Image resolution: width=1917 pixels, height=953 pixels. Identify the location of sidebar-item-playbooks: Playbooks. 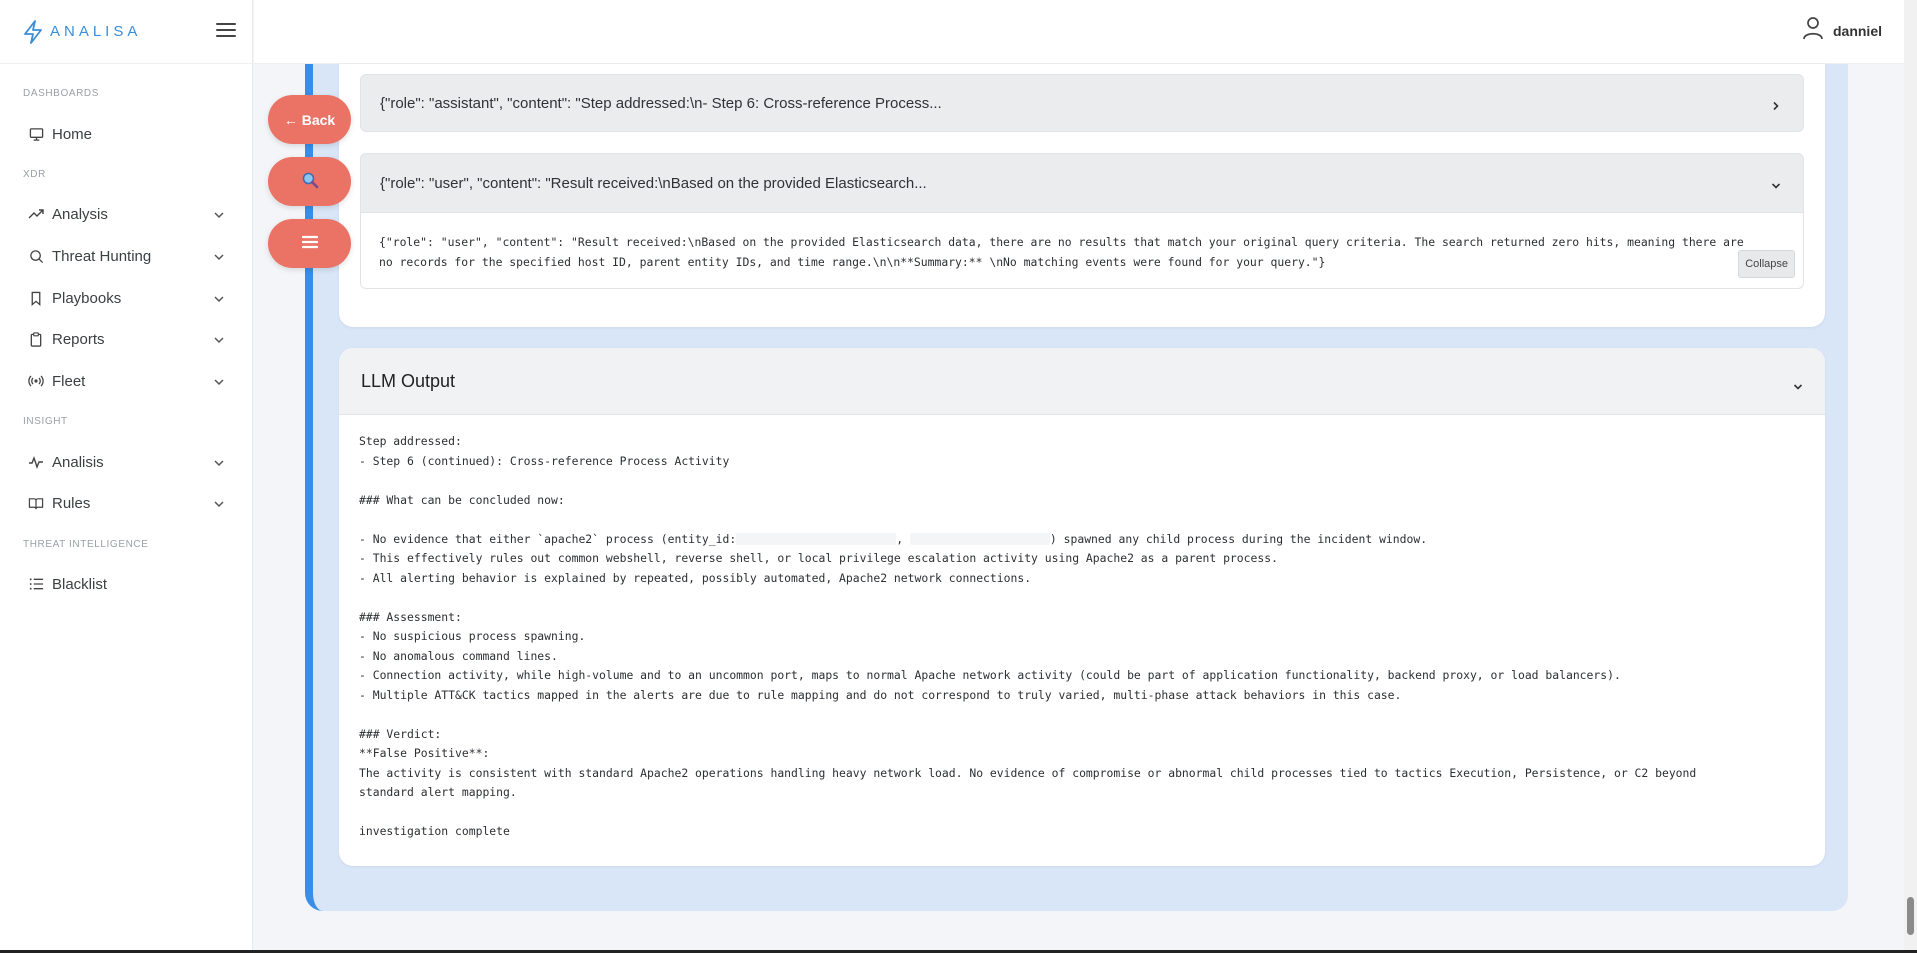
(120, 298).